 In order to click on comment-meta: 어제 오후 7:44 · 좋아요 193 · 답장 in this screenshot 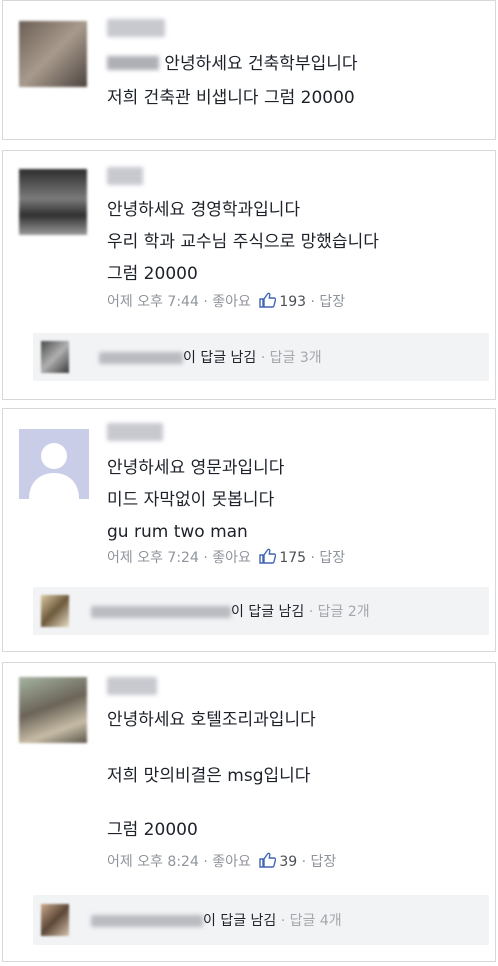, I will do `click(226, 301)`.